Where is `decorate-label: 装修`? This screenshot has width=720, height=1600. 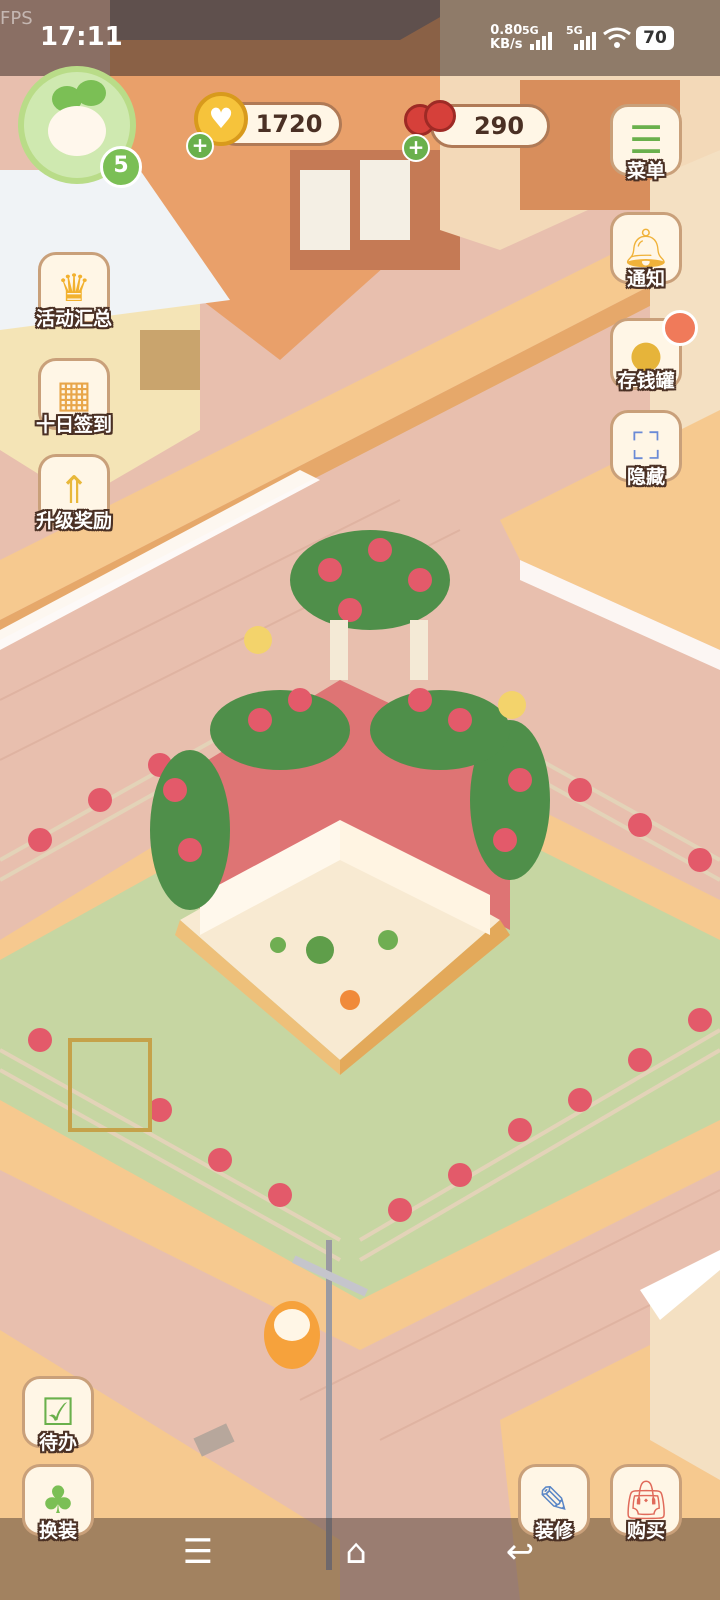 decorate-label: 装修 is located at coordinates (553, 1531).